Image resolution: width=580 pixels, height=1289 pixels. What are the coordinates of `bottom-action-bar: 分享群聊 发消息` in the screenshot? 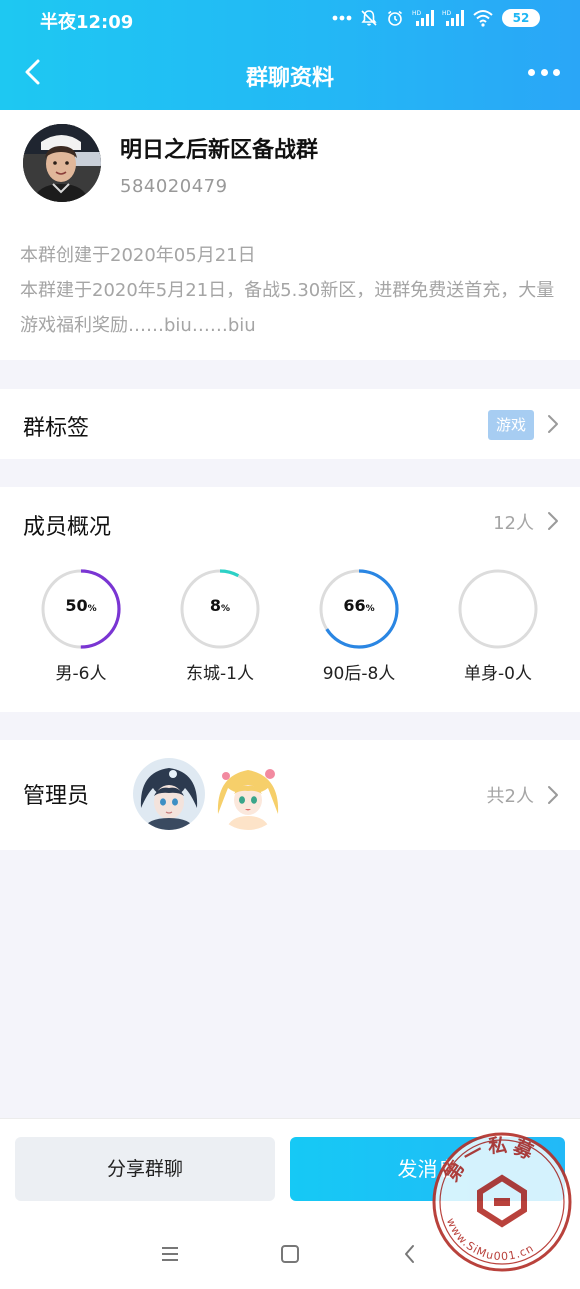 It's located at (290, 1169).